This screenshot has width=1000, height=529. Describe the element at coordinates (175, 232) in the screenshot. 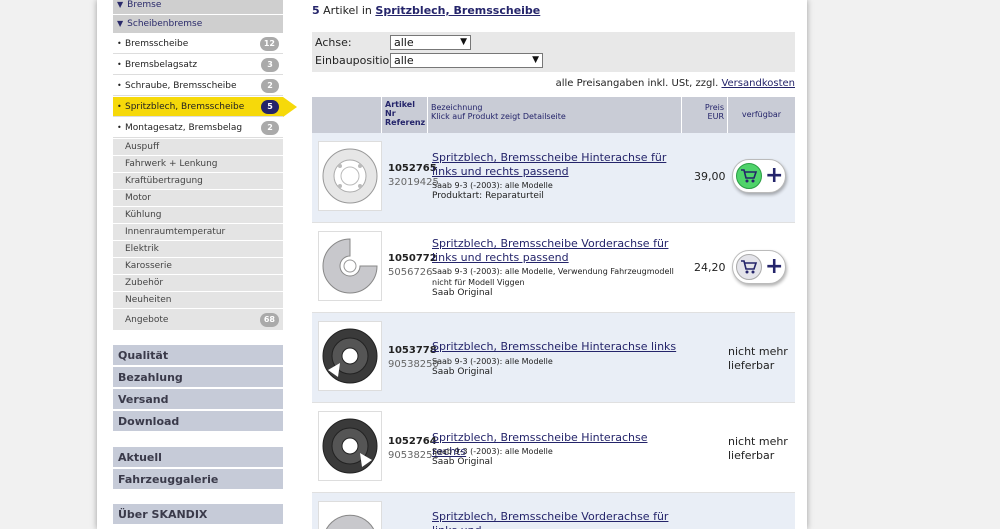

I see `sidebar-cat-label: Innenraumtemperatur` at that location.